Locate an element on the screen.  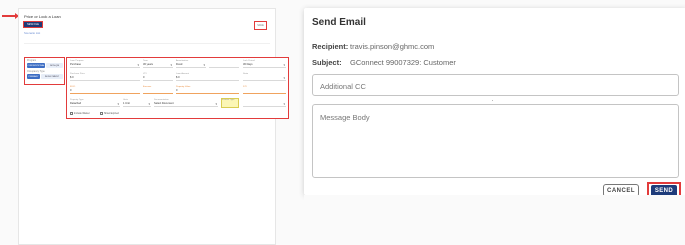
subject-label: Subject: is located at coordinates (327, 62).